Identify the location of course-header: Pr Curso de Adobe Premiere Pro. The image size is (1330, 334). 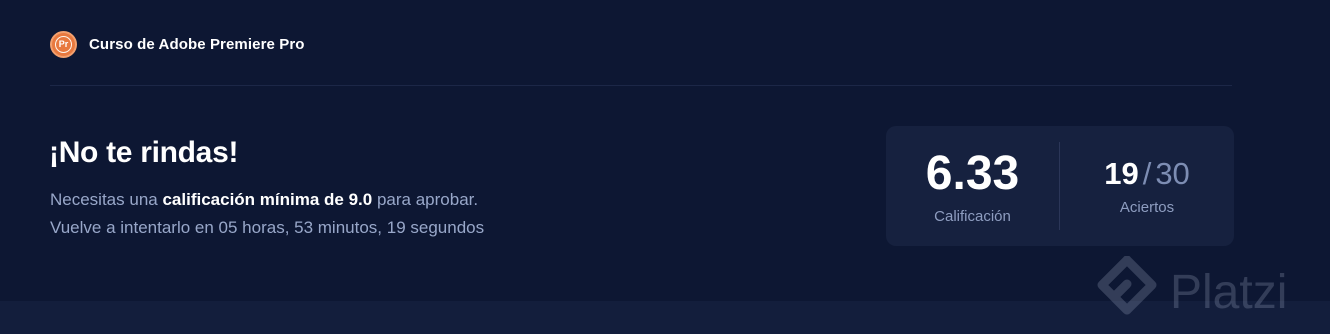
(177, 44).